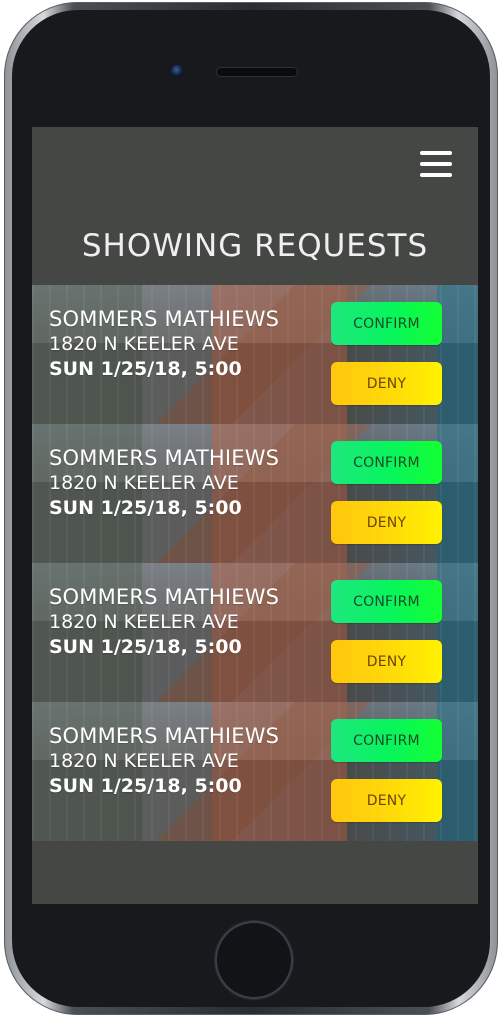 Image resolution: width=502 pixels, height=1019 pixels. I want to click on front-camera-icon, so click(177, 71).